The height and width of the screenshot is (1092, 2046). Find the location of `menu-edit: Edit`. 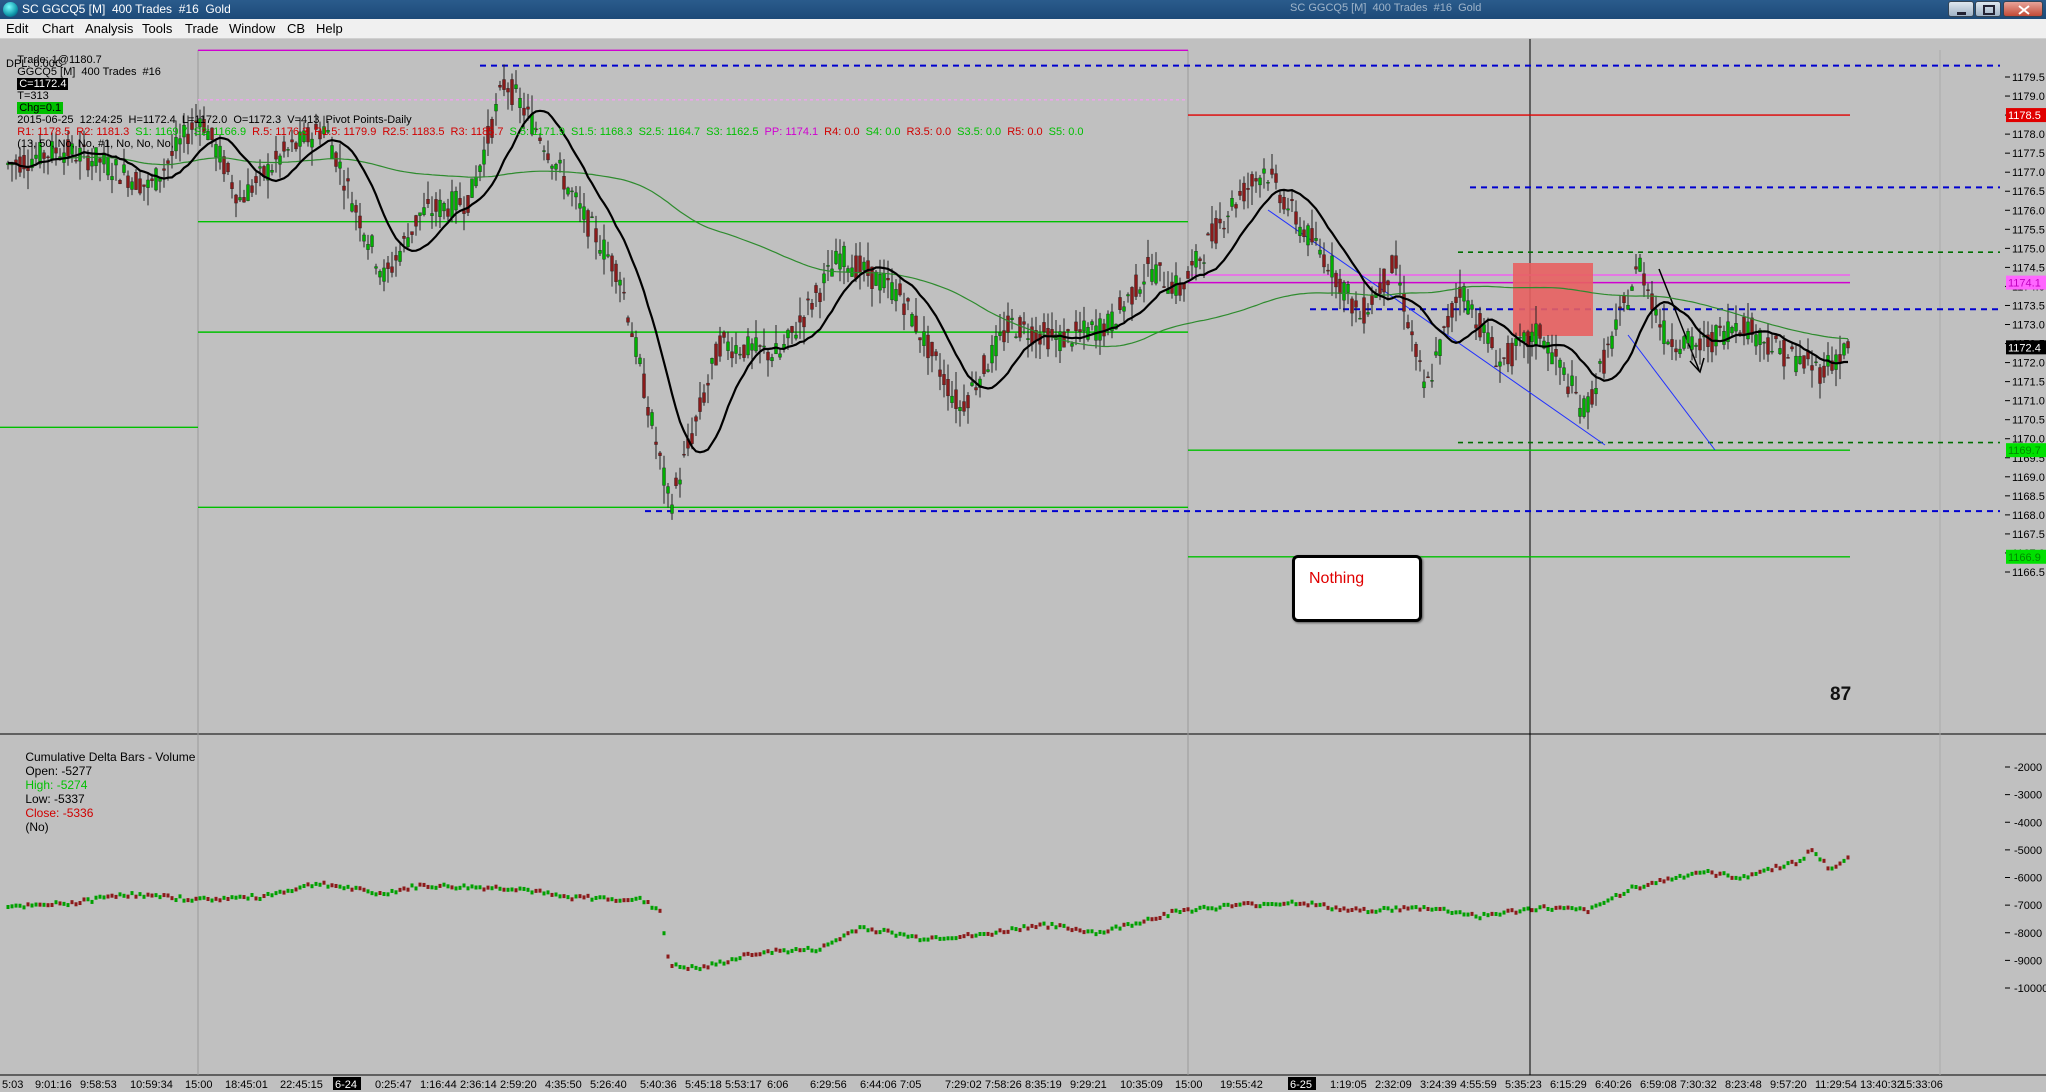

menu-edit: Edit is located at coordinates (17, 28).